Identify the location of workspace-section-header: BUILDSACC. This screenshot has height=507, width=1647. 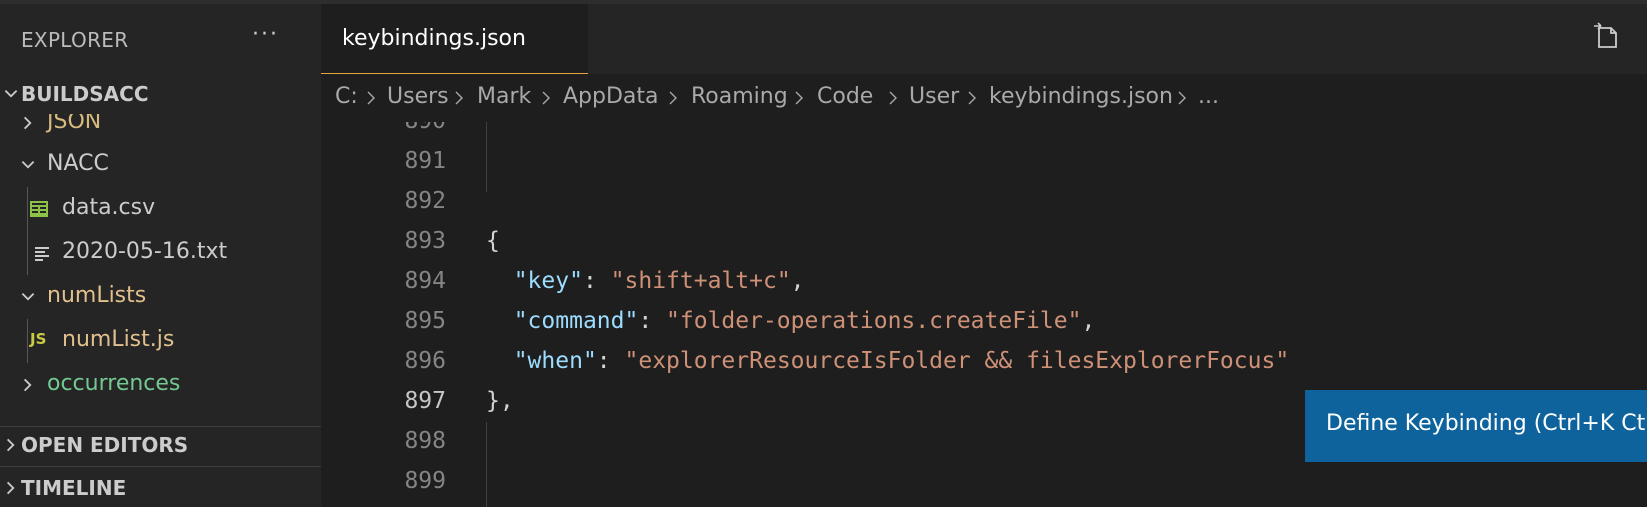
(160, 95).